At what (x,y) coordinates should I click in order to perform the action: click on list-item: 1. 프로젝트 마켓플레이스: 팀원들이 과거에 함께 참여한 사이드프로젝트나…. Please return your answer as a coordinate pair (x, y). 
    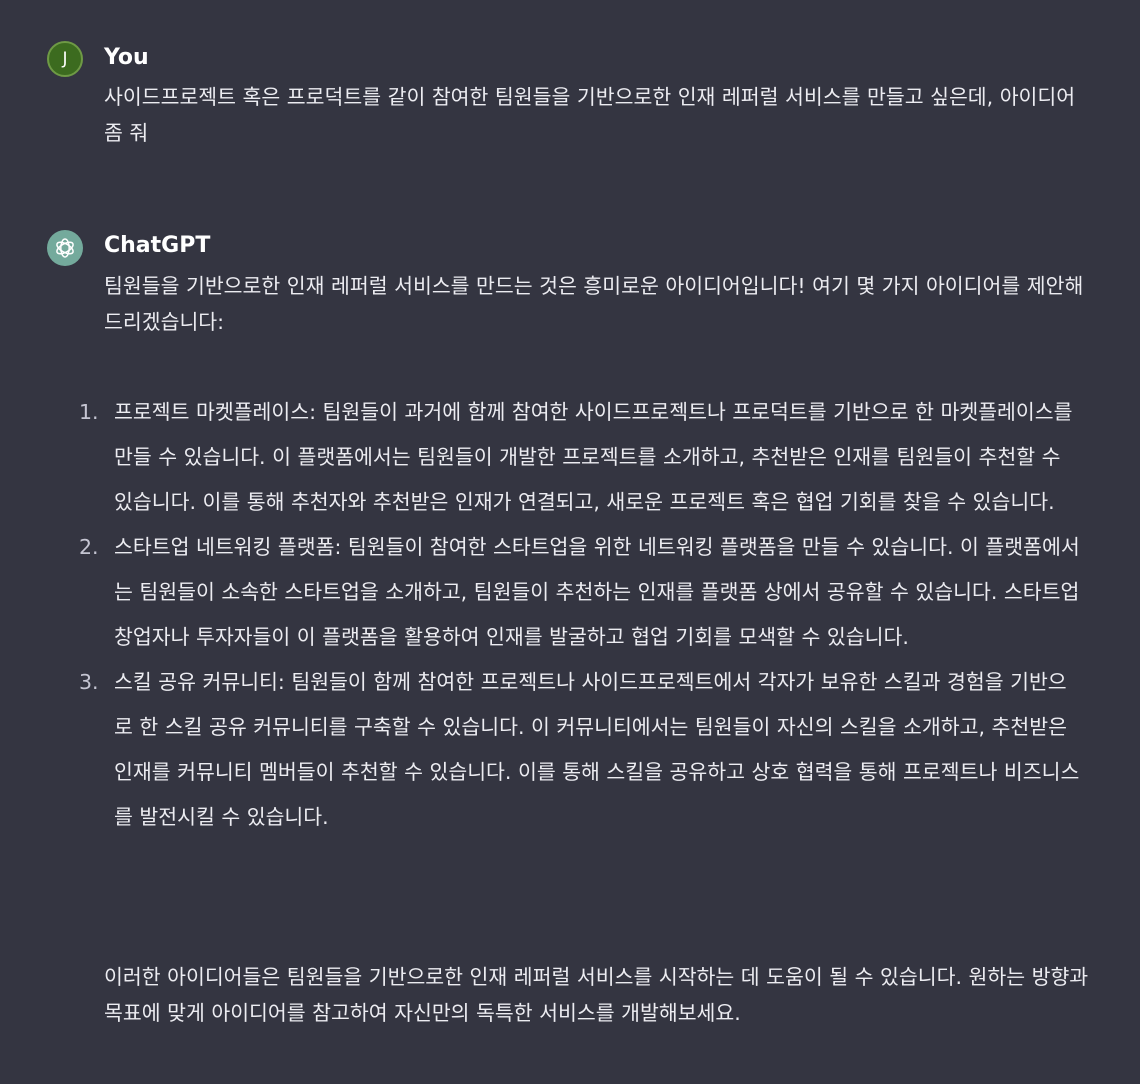
    Looking at the image, I should click on (579, 457).